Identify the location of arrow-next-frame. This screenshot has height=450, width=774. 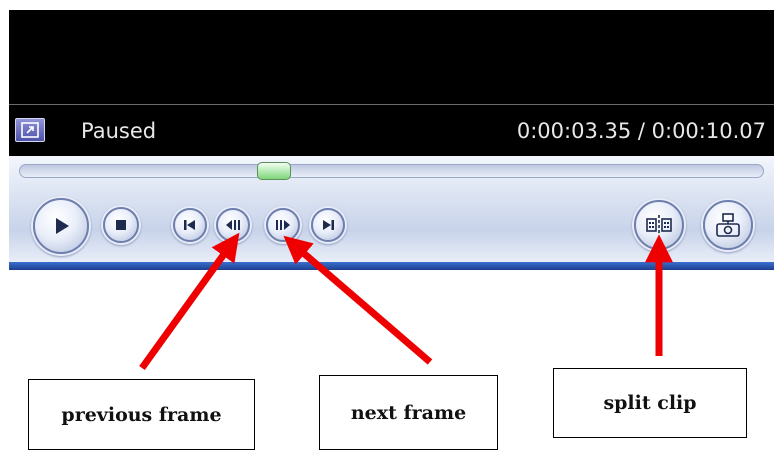
(358, 300).